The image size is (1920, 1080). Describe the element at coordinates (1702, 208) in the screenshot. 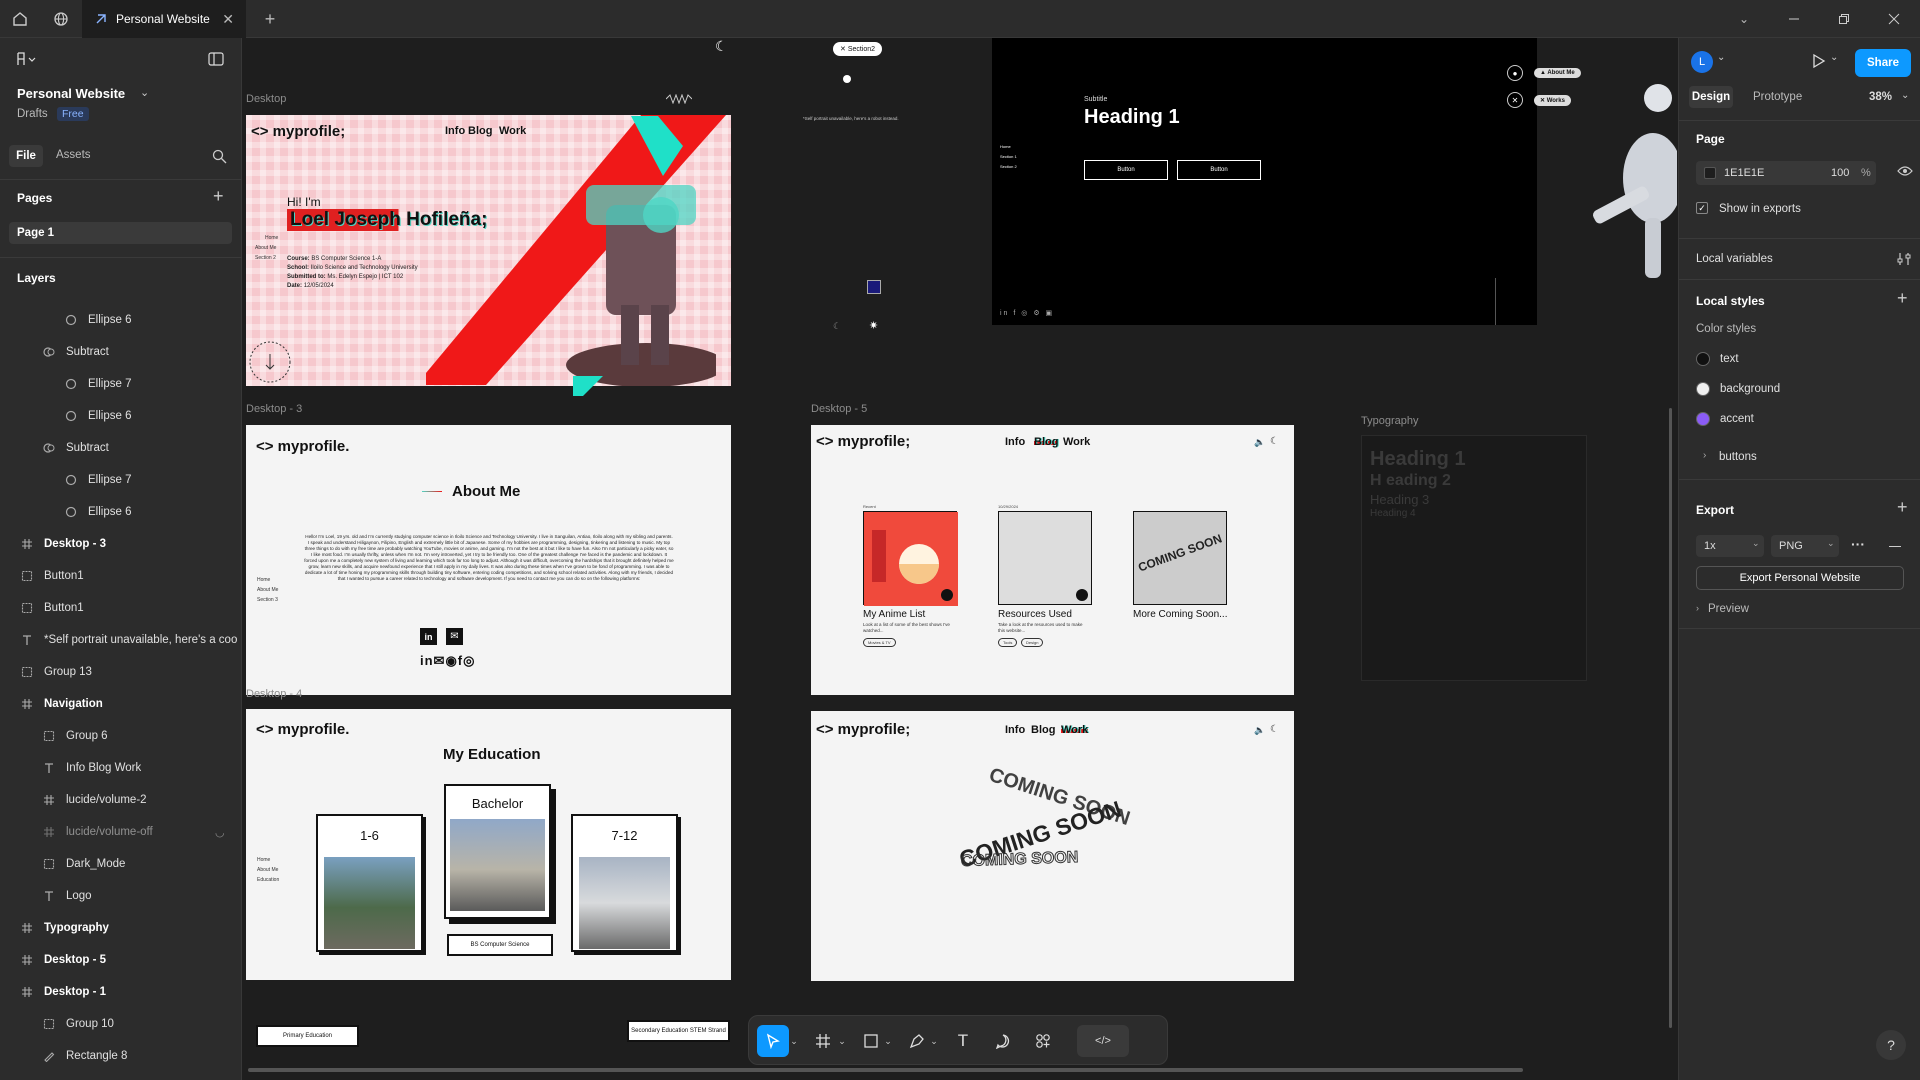

I see `show-in-exports-checkbox: ✓` at that location.